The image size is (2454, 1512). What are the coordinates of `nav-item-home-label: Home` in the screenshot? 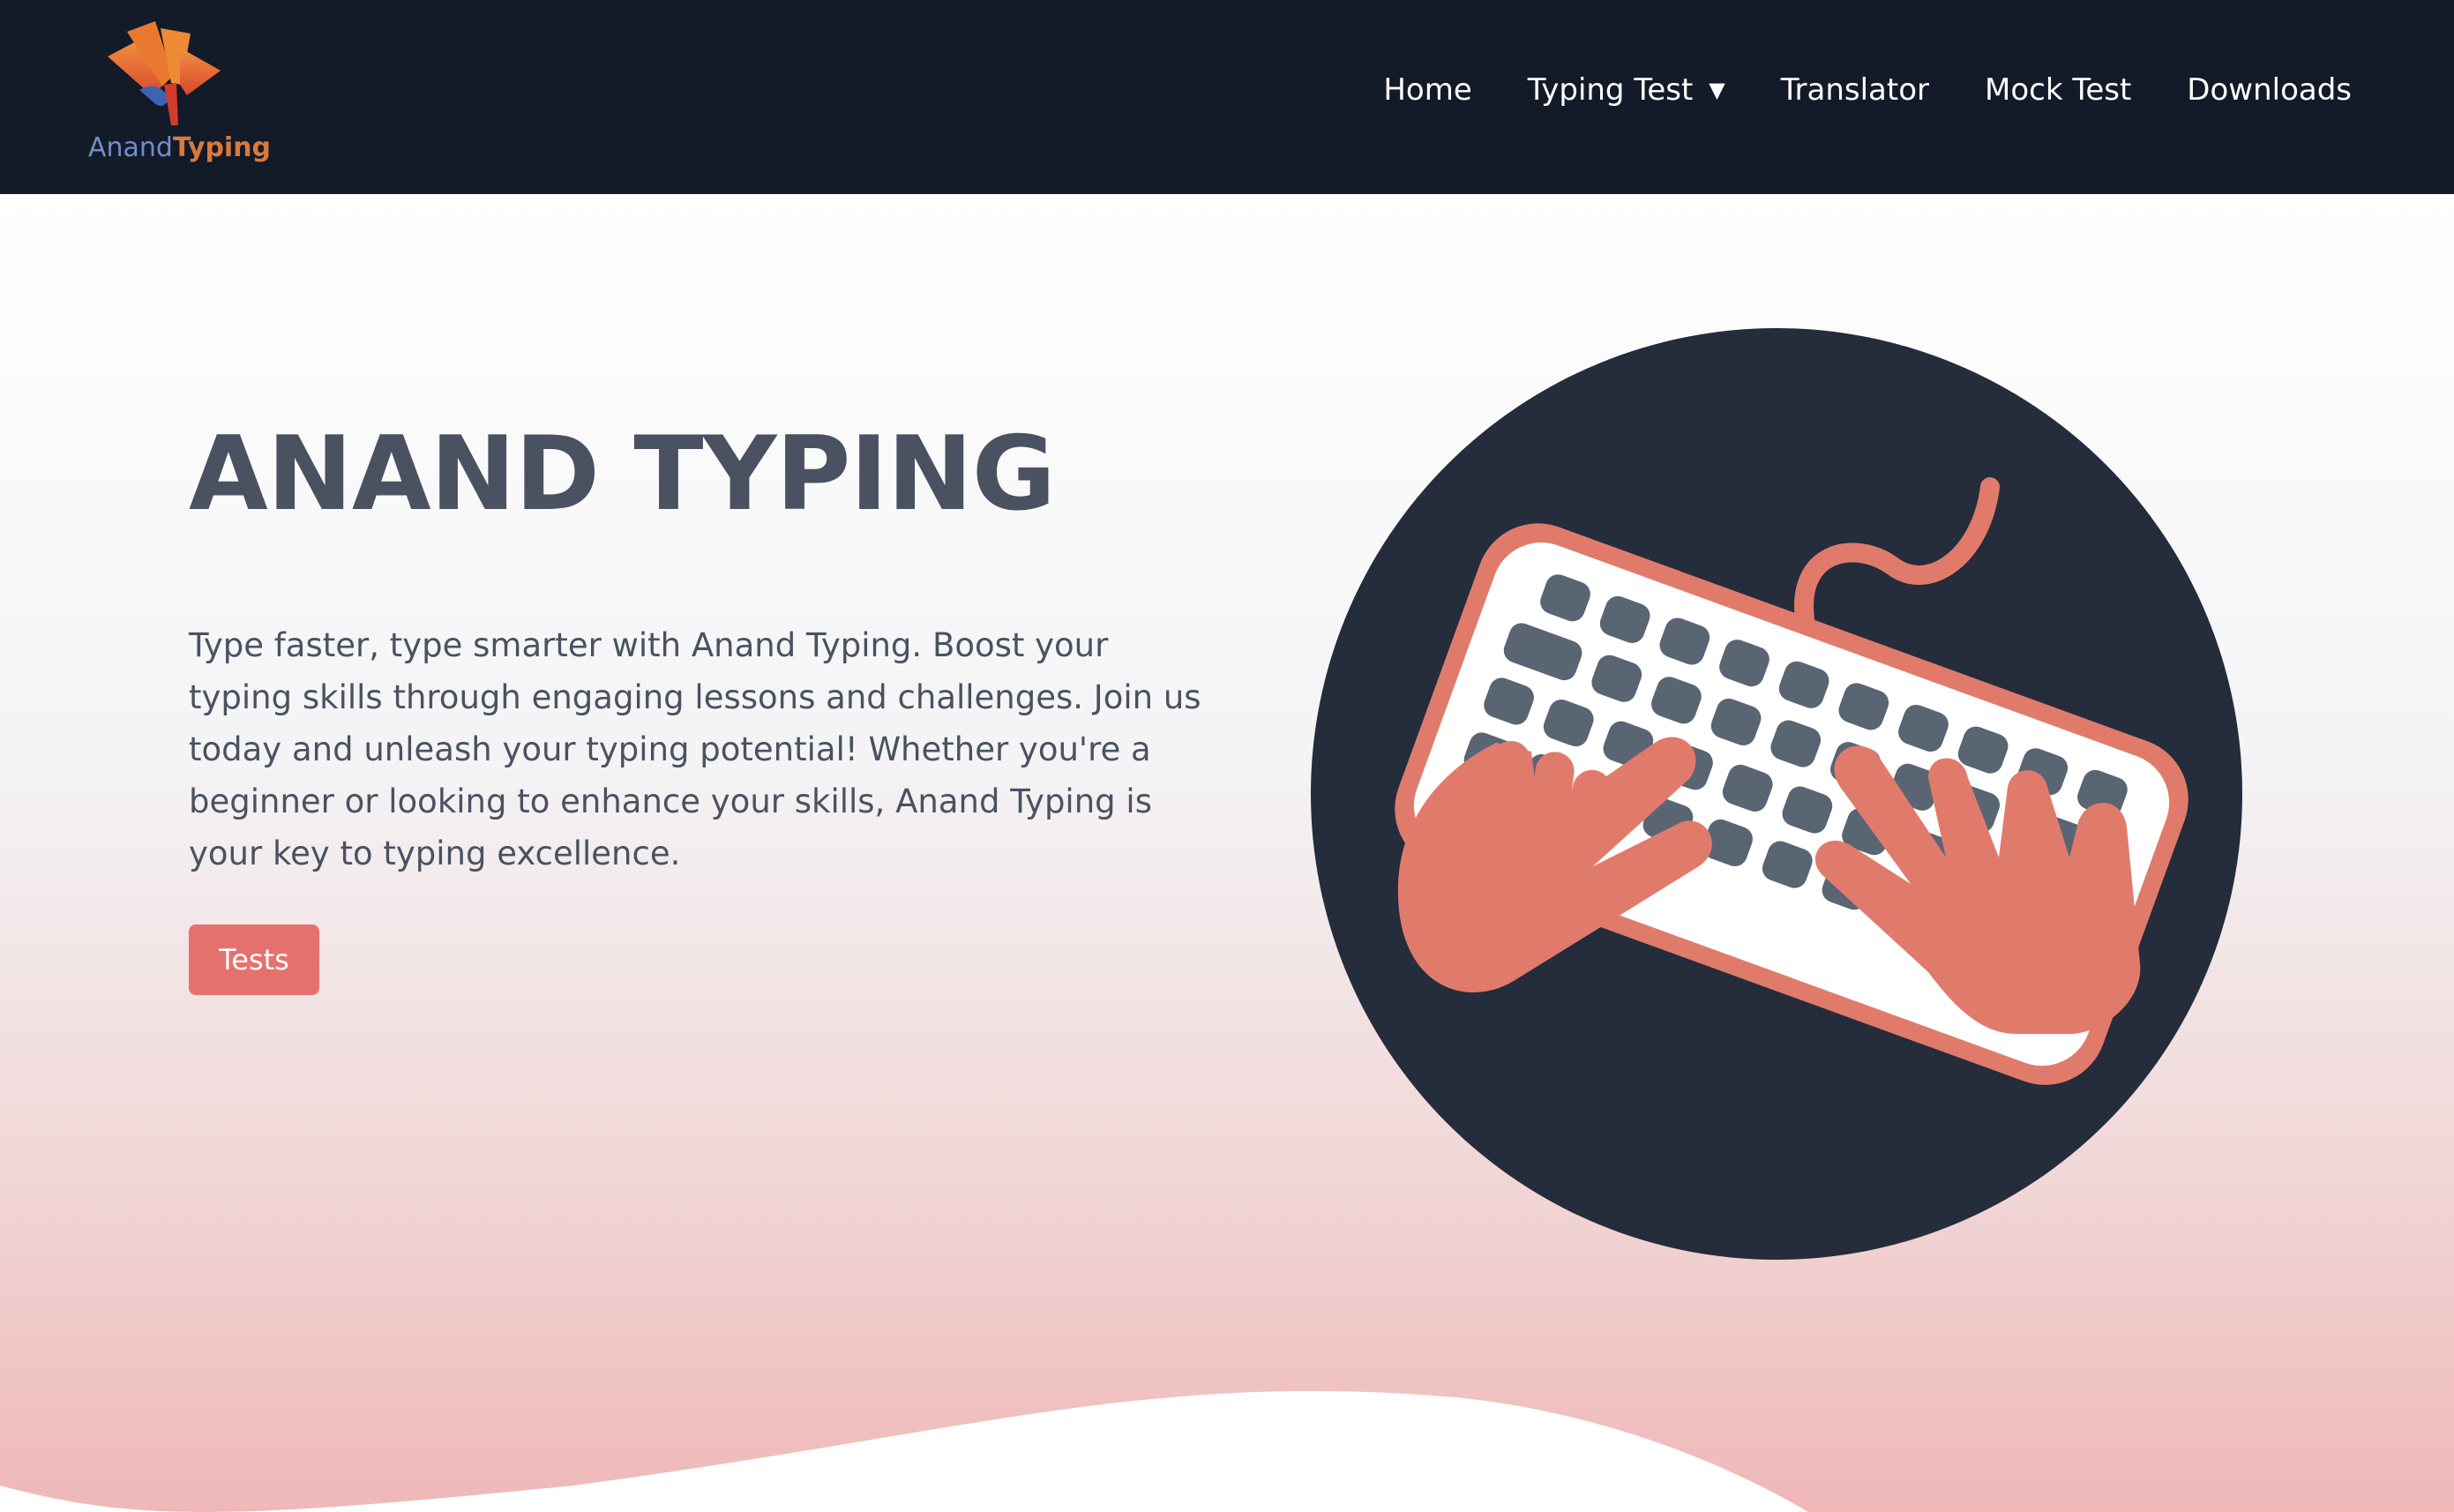 It's located at (1427, 90).